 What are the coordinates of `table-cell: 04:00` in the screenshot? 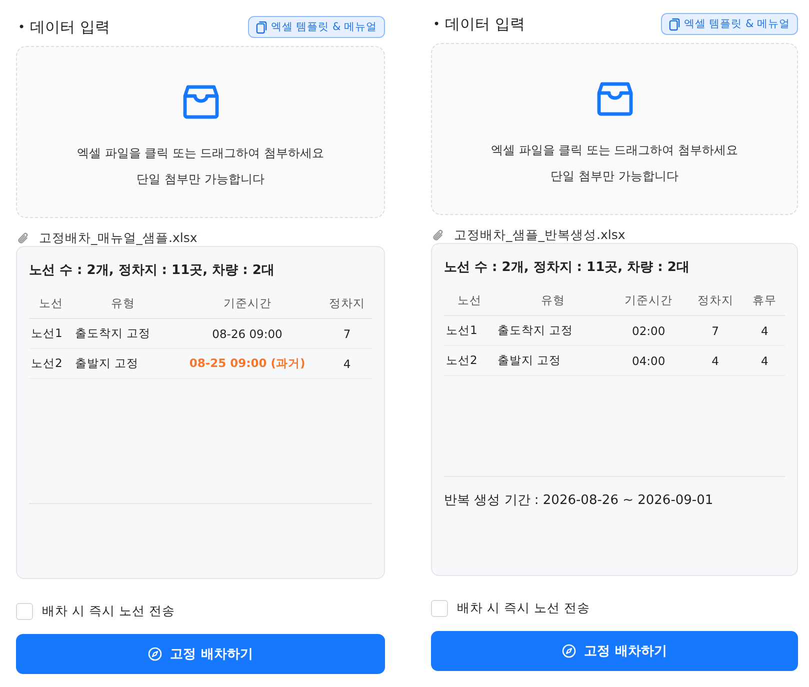 It's located at (648, 361).